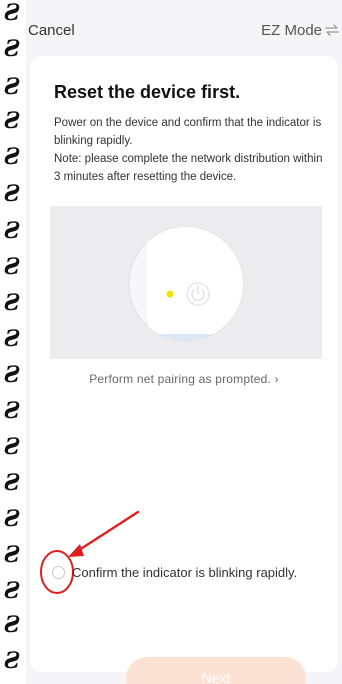 The image size is (342, 684). I want to click on next-button: Next, so click(216, 670).